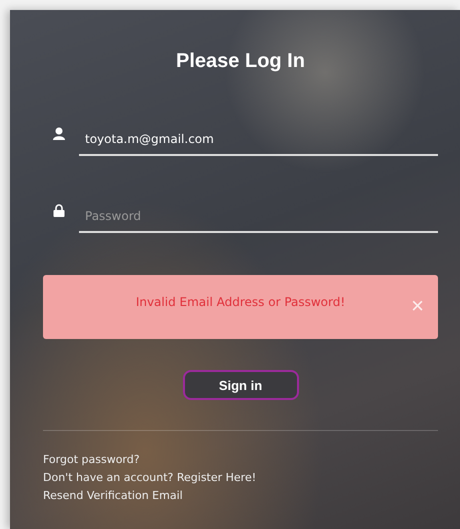  I want to click on error-message: Invalid Email Address or Password!, so click(241, 302).